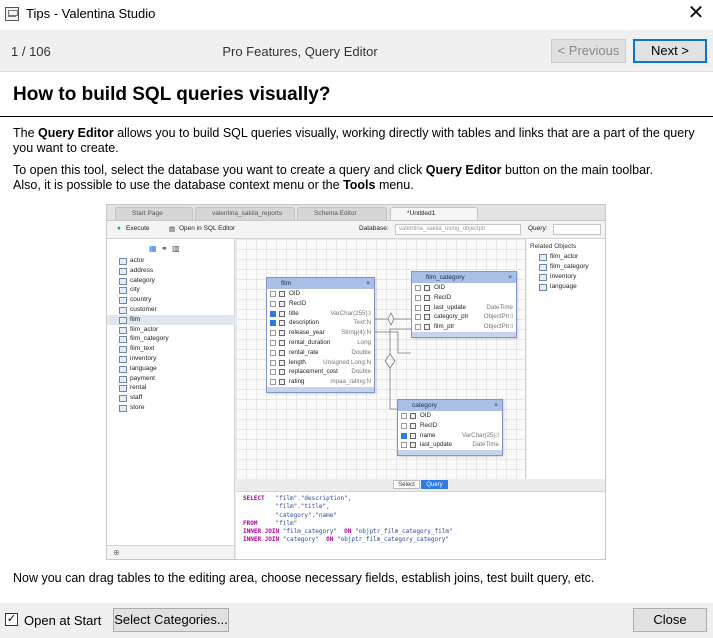 Image resolution: width=713 pixels, height=638 pixels. What do you see at coordinates (566, 267) in the screenshot?
I see `related-object-item: film_category` at bounding box center [566, 267].